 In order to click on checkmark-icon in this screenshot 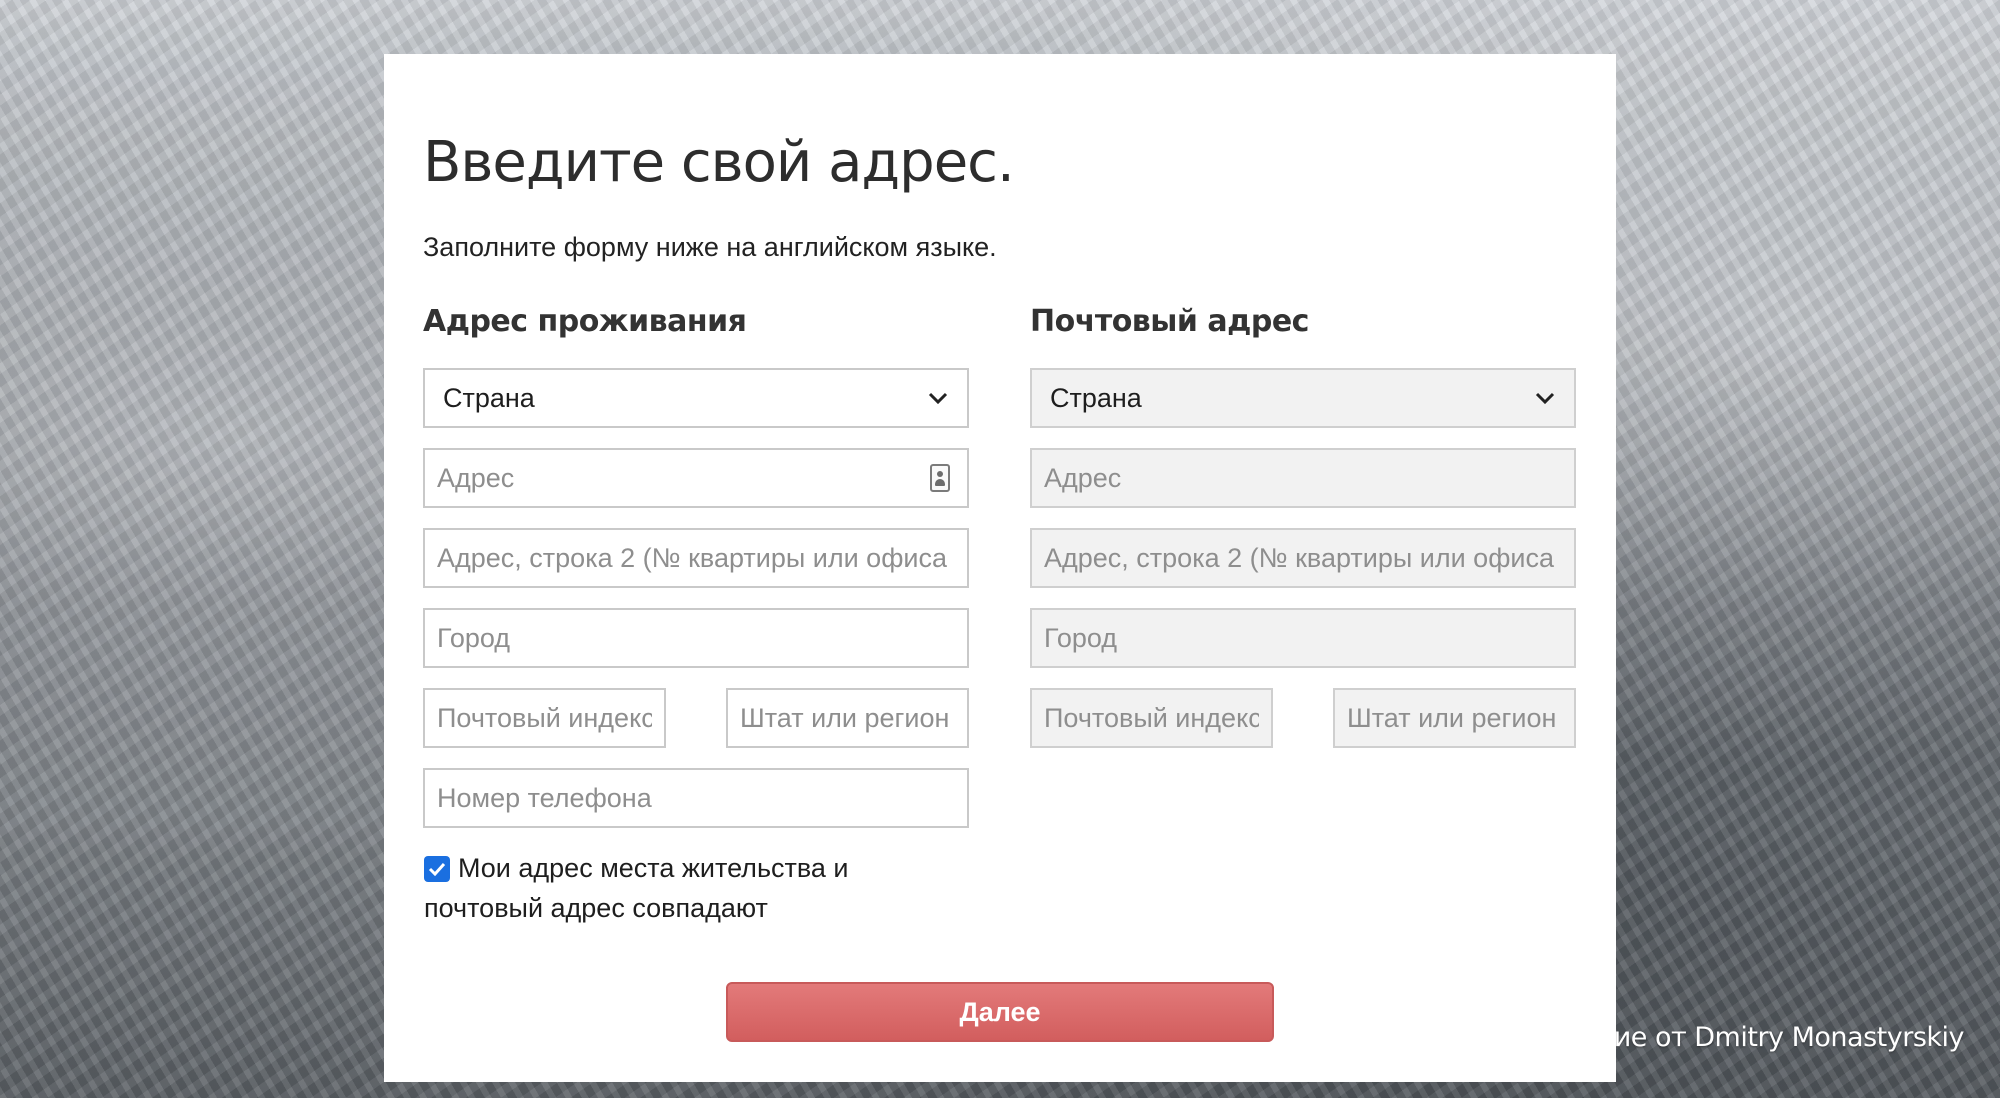, I will do `click(437, 869)`.